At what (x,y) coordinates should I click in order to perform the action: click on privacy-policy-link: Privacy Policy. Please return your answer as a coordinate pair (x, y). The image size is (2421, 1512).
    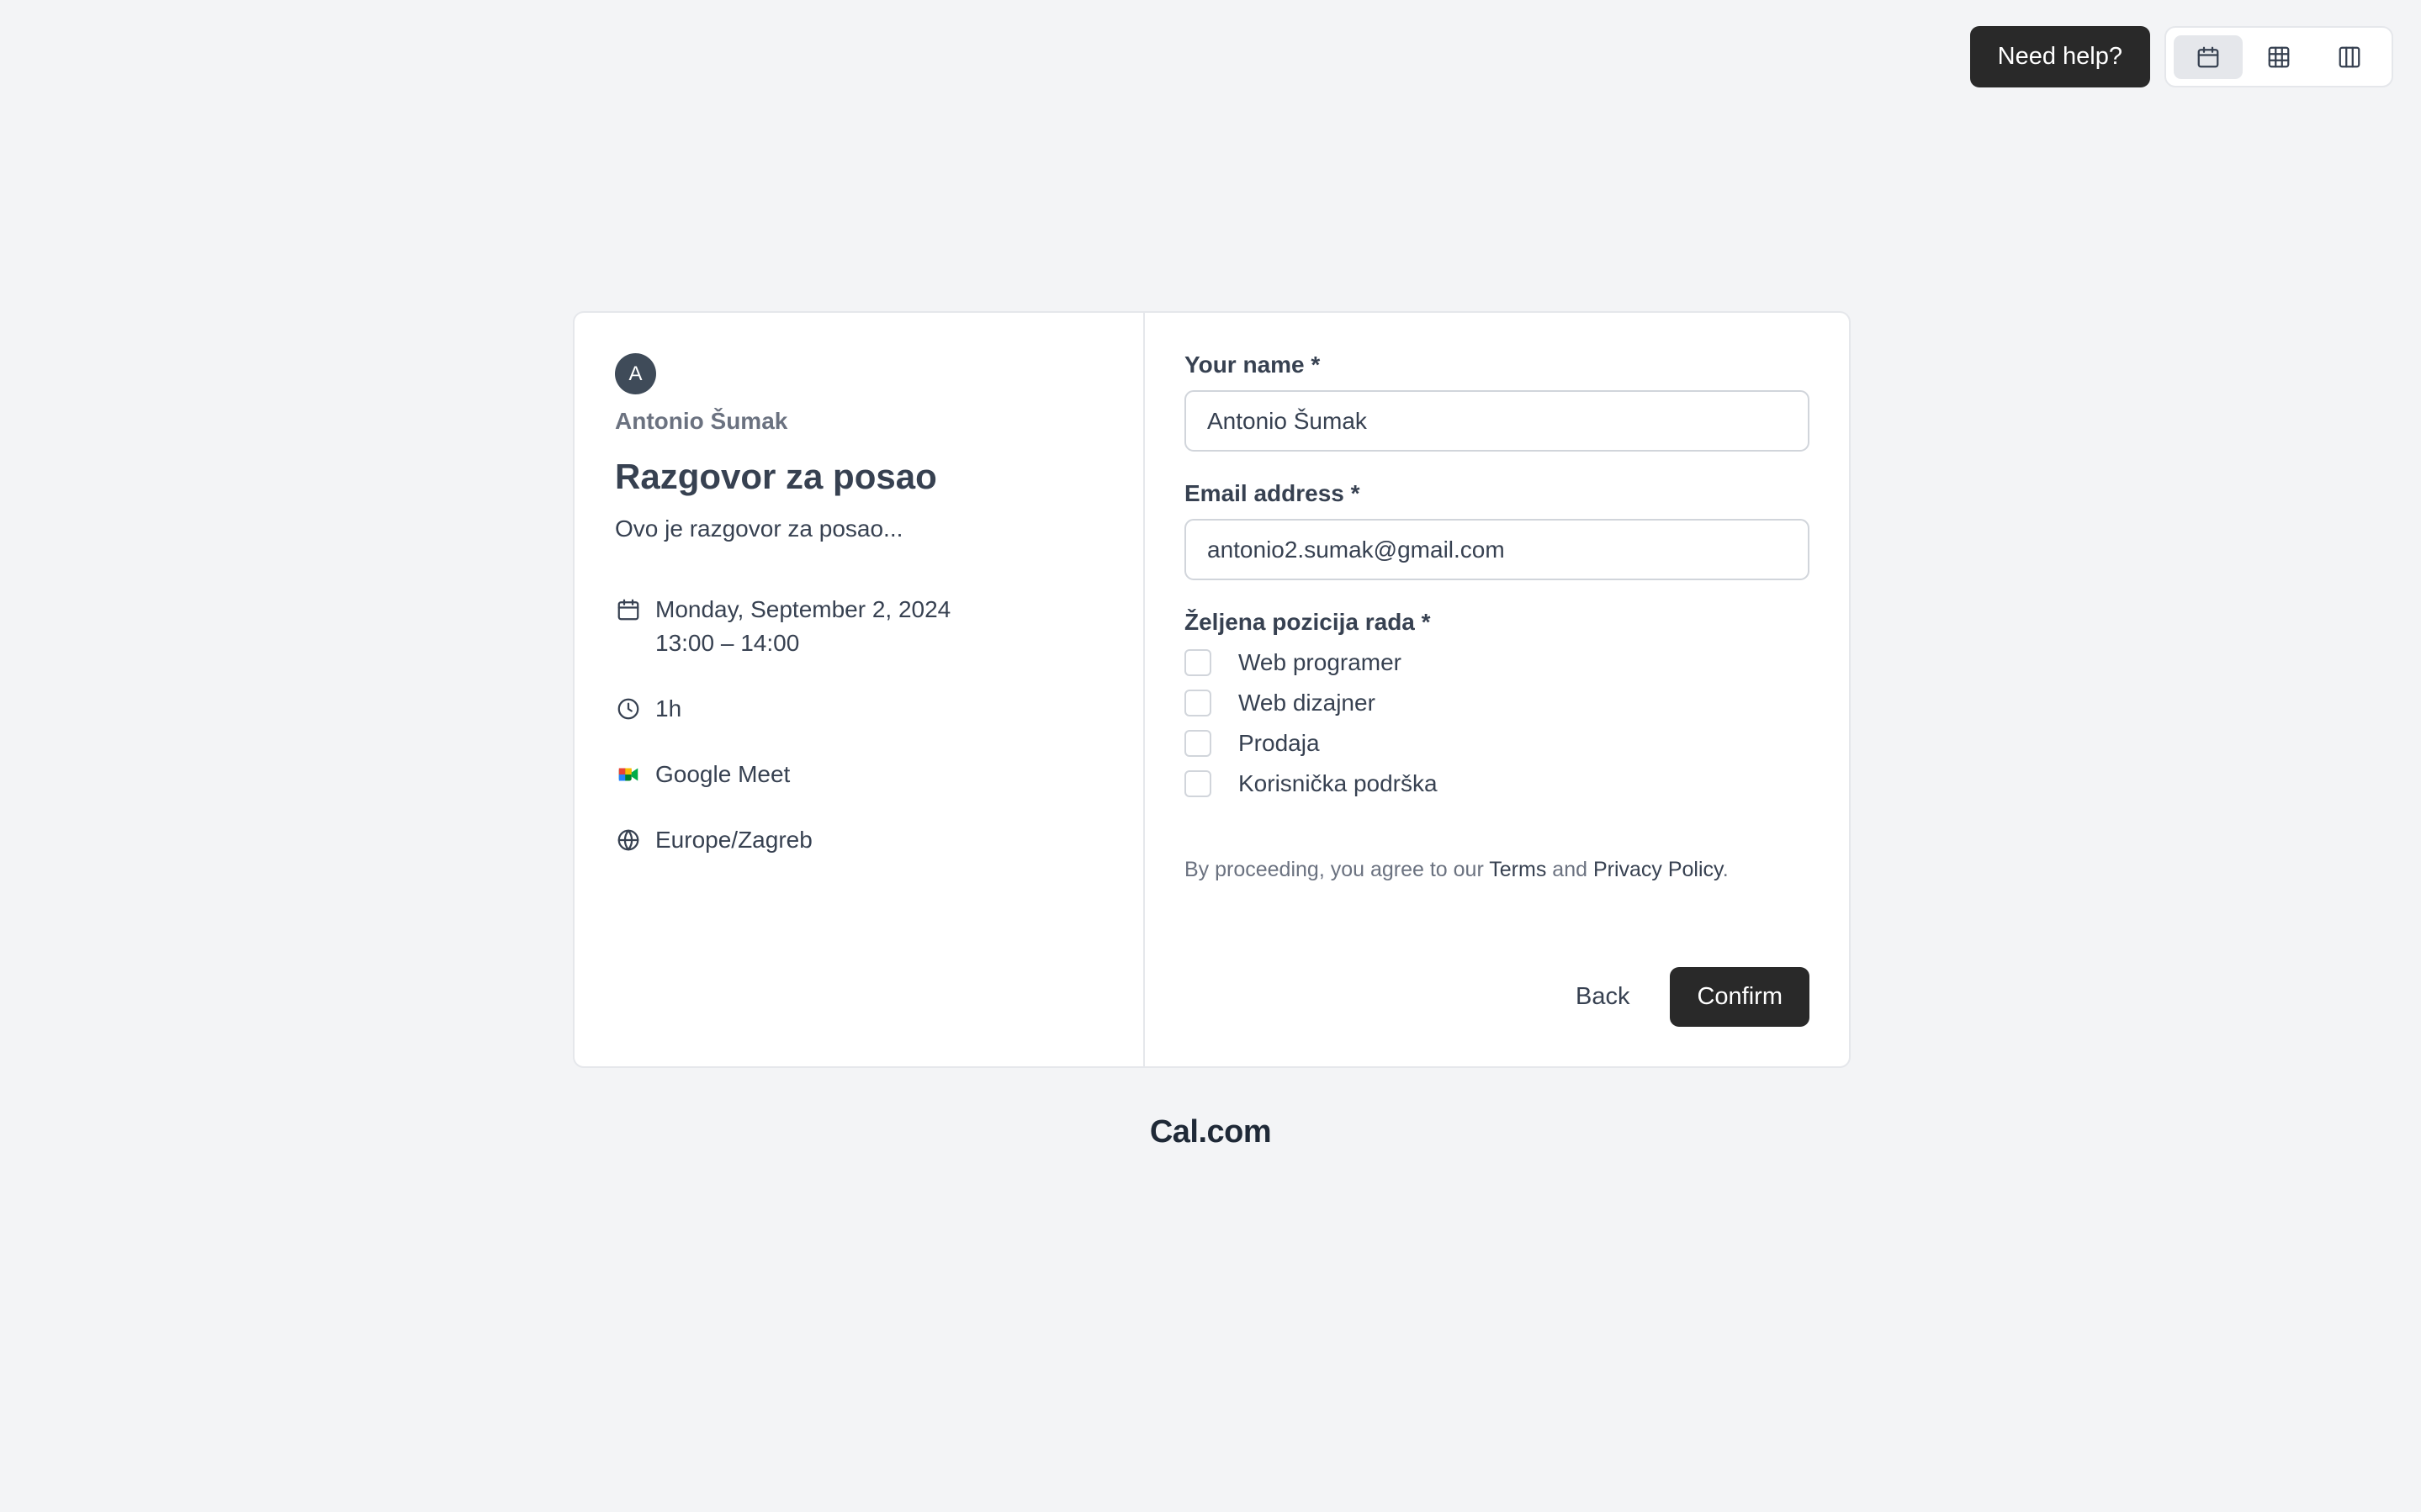
    Looking at the image, I should click on (1658, 869).